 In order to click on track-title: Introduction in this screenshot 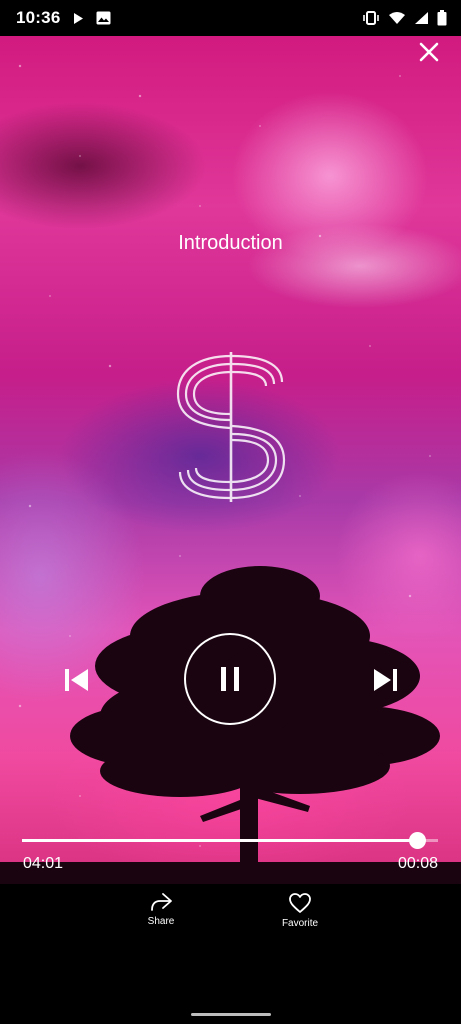, I will do `click(230, 243)`.